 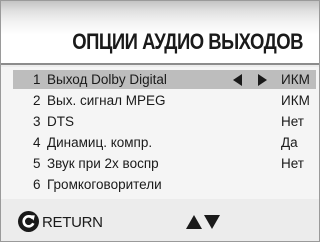 I want to click on menu-item-number: 1, so click(x=37, y=79).